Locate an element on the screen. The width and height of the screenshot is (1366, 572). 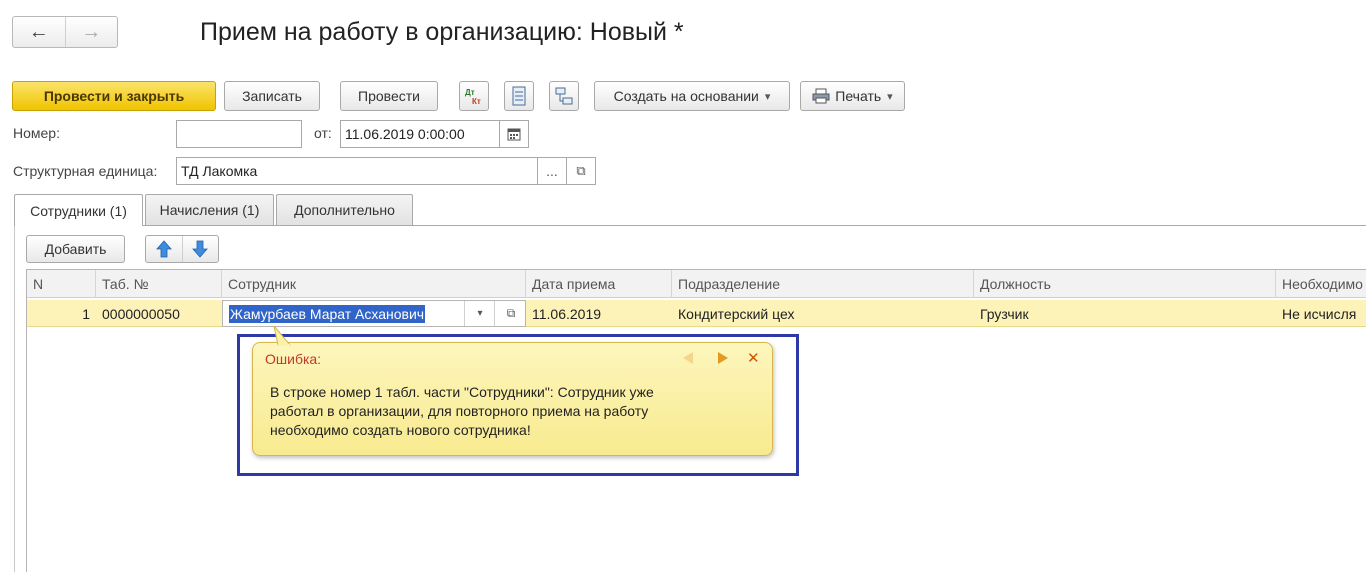
tab-employees: Сотрудники (1) is located at coordinates (78, 210).